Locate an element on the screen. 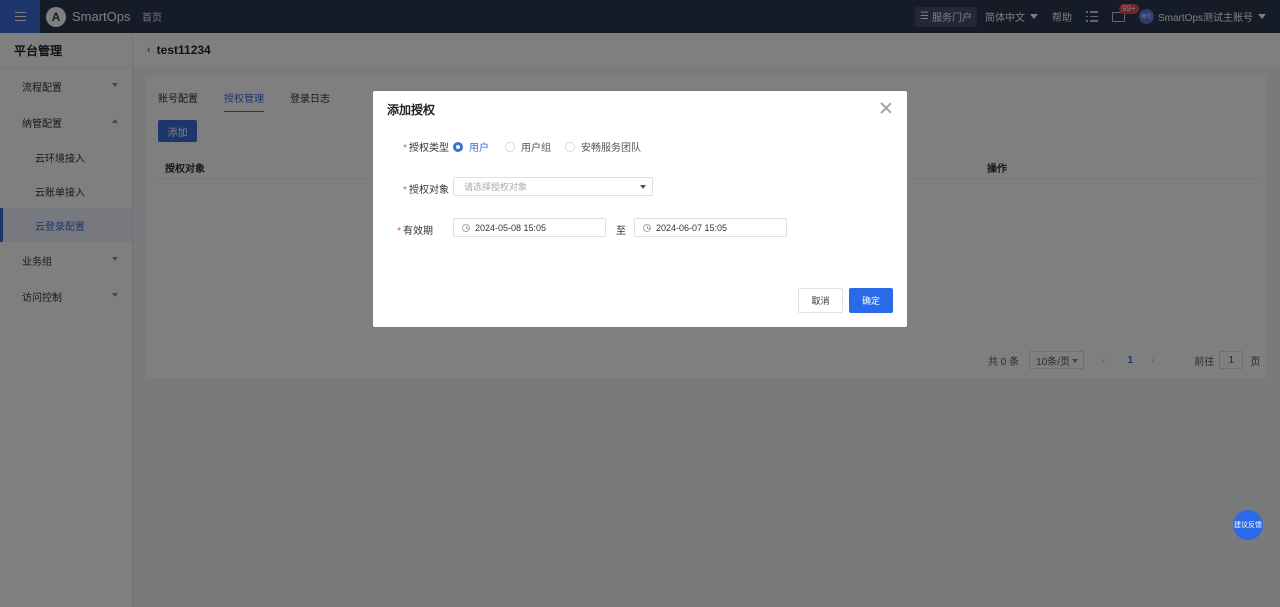  auth-target-label-text: 授权对象 is located at coordinates (429, 190).